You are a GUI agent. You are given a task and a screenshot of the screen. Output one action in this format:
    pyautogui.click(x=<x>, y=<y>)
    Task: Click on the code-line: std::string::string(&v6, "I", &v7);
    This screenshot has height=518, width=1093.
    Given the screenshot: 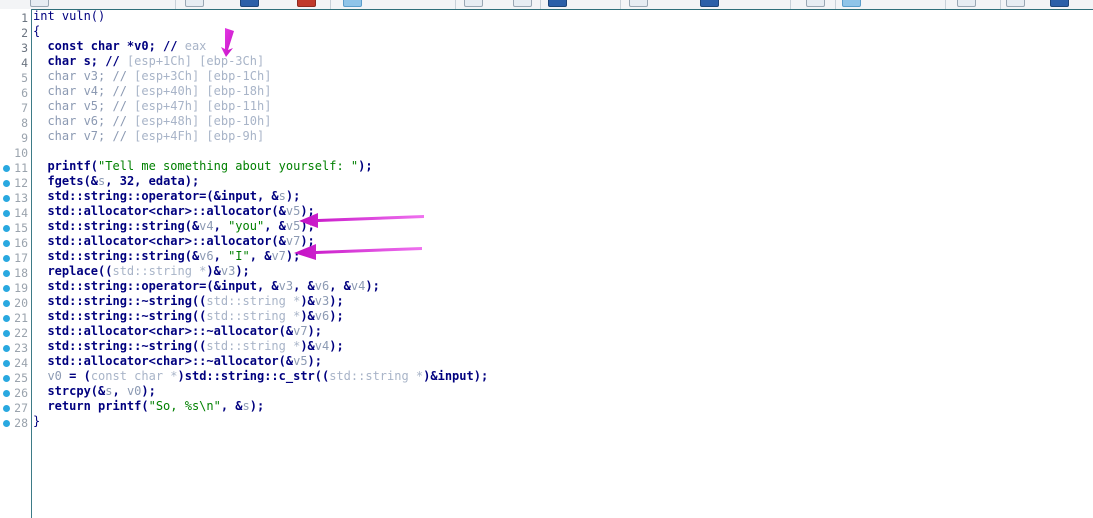 What is the action you would take?
    pyautogui.click(x=166, y=256)
    